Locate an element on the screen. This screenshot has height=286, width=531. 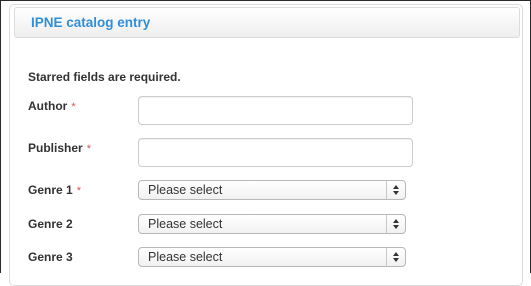
author-input is located at coordinates (275, 110).